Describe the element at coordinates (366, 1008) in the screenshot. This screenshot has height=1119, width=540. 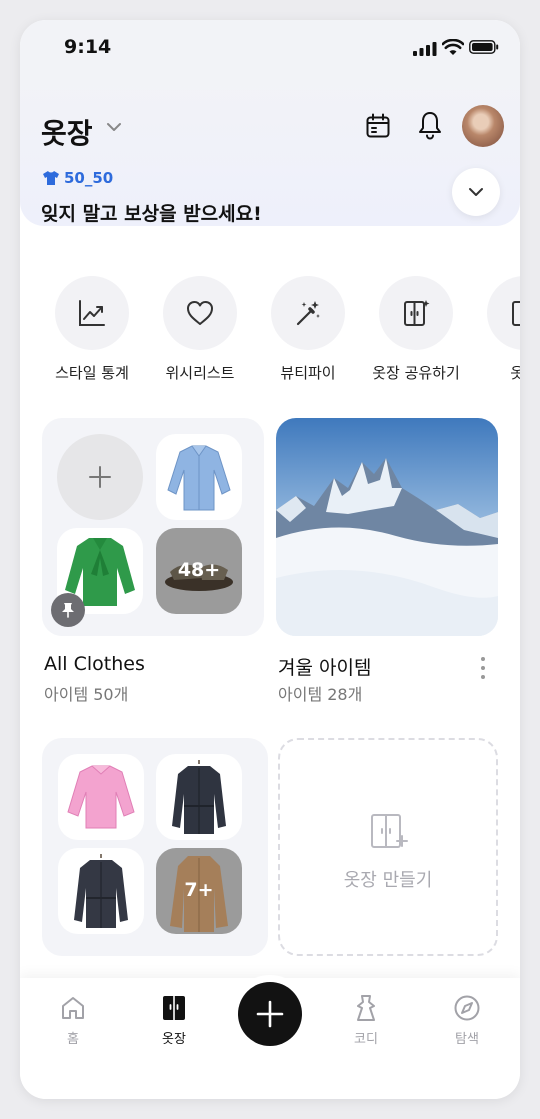
I see `dress-icon` at that location.